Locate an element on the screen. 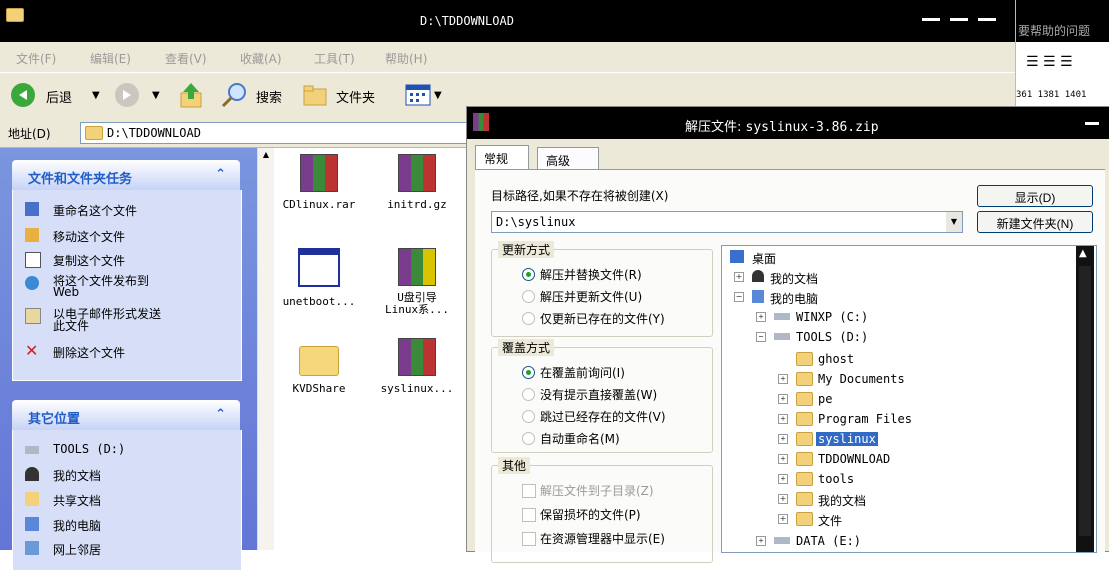 The image size is (1109, 571). checkbox-label: 在资源管理器中显示(E) is located at coordinates (602, 539).